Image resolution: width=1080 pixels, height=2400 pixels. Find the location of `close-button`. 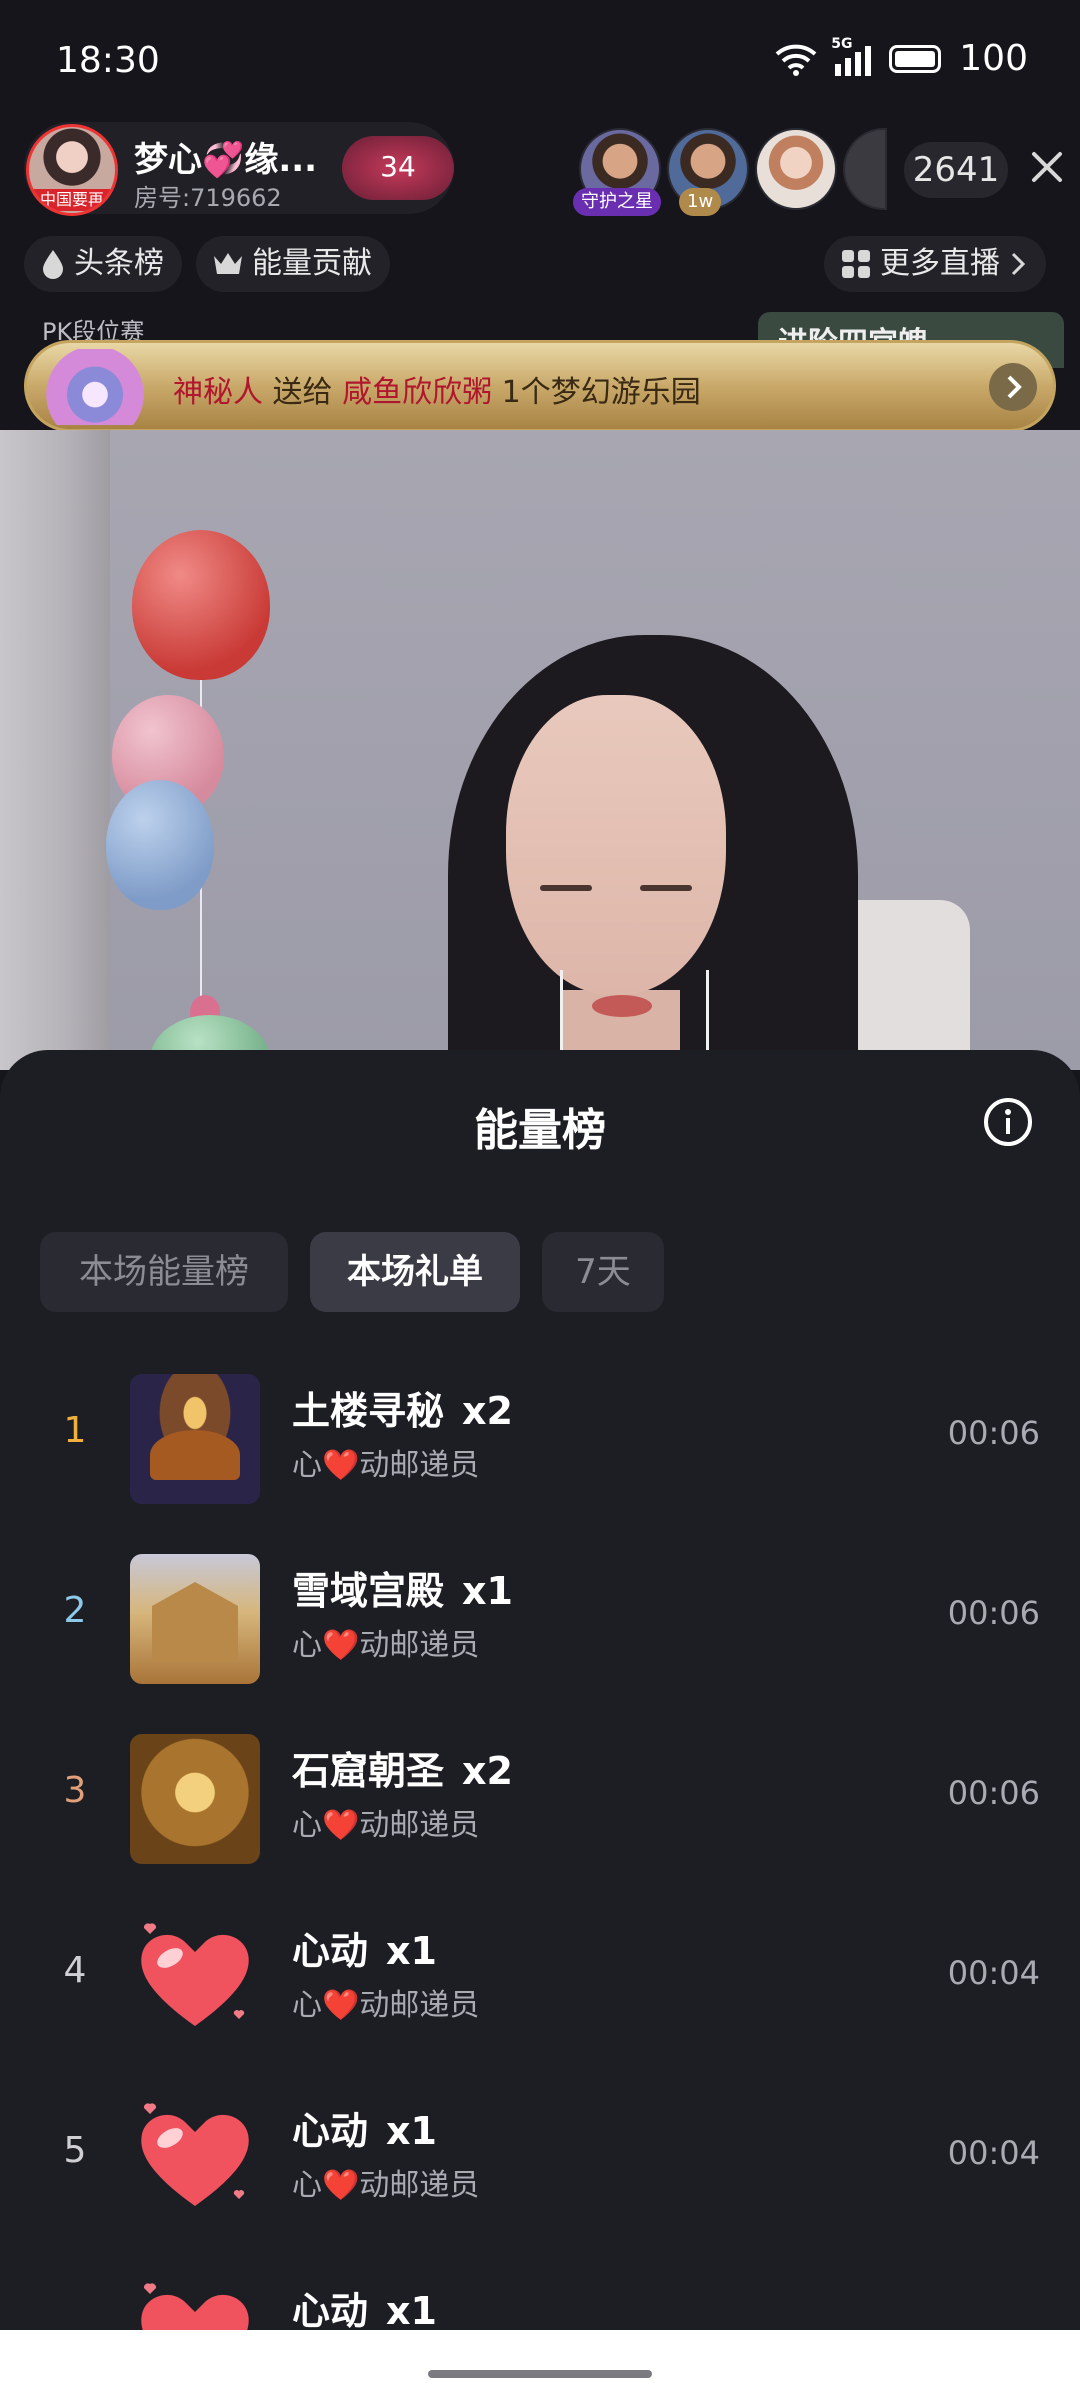

close-button is located at coordinates (1047, 167).